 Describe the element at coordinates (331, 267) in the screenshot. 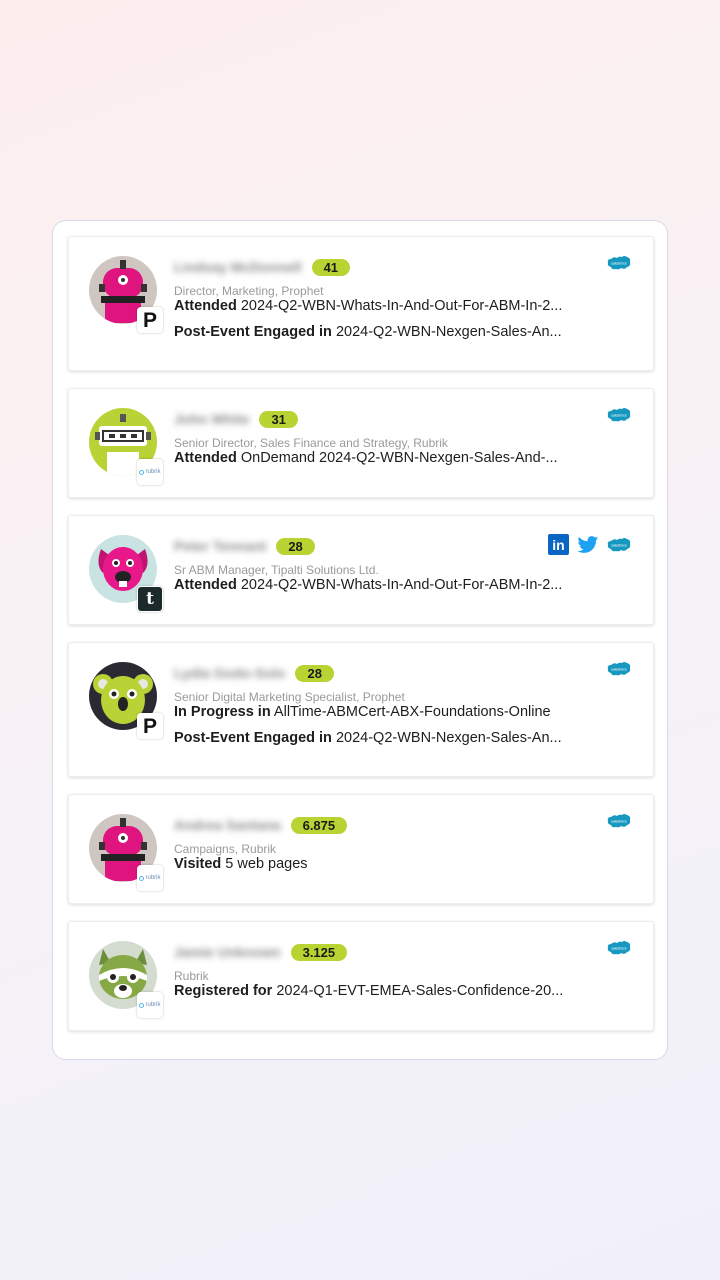

I see `engagement-score-badge: 41` at that location.